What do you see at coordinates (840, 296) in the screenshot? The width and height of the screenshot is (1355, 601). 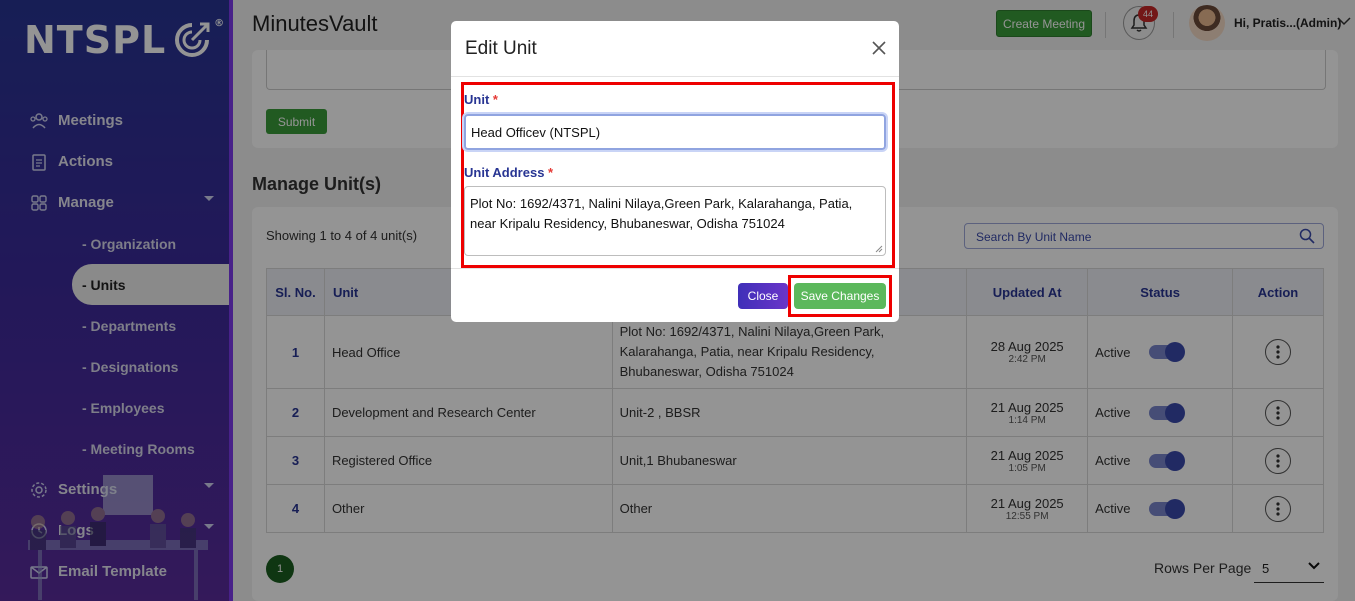 I see `save-changes-button: Save Changes` at bounding box center [840, 296].